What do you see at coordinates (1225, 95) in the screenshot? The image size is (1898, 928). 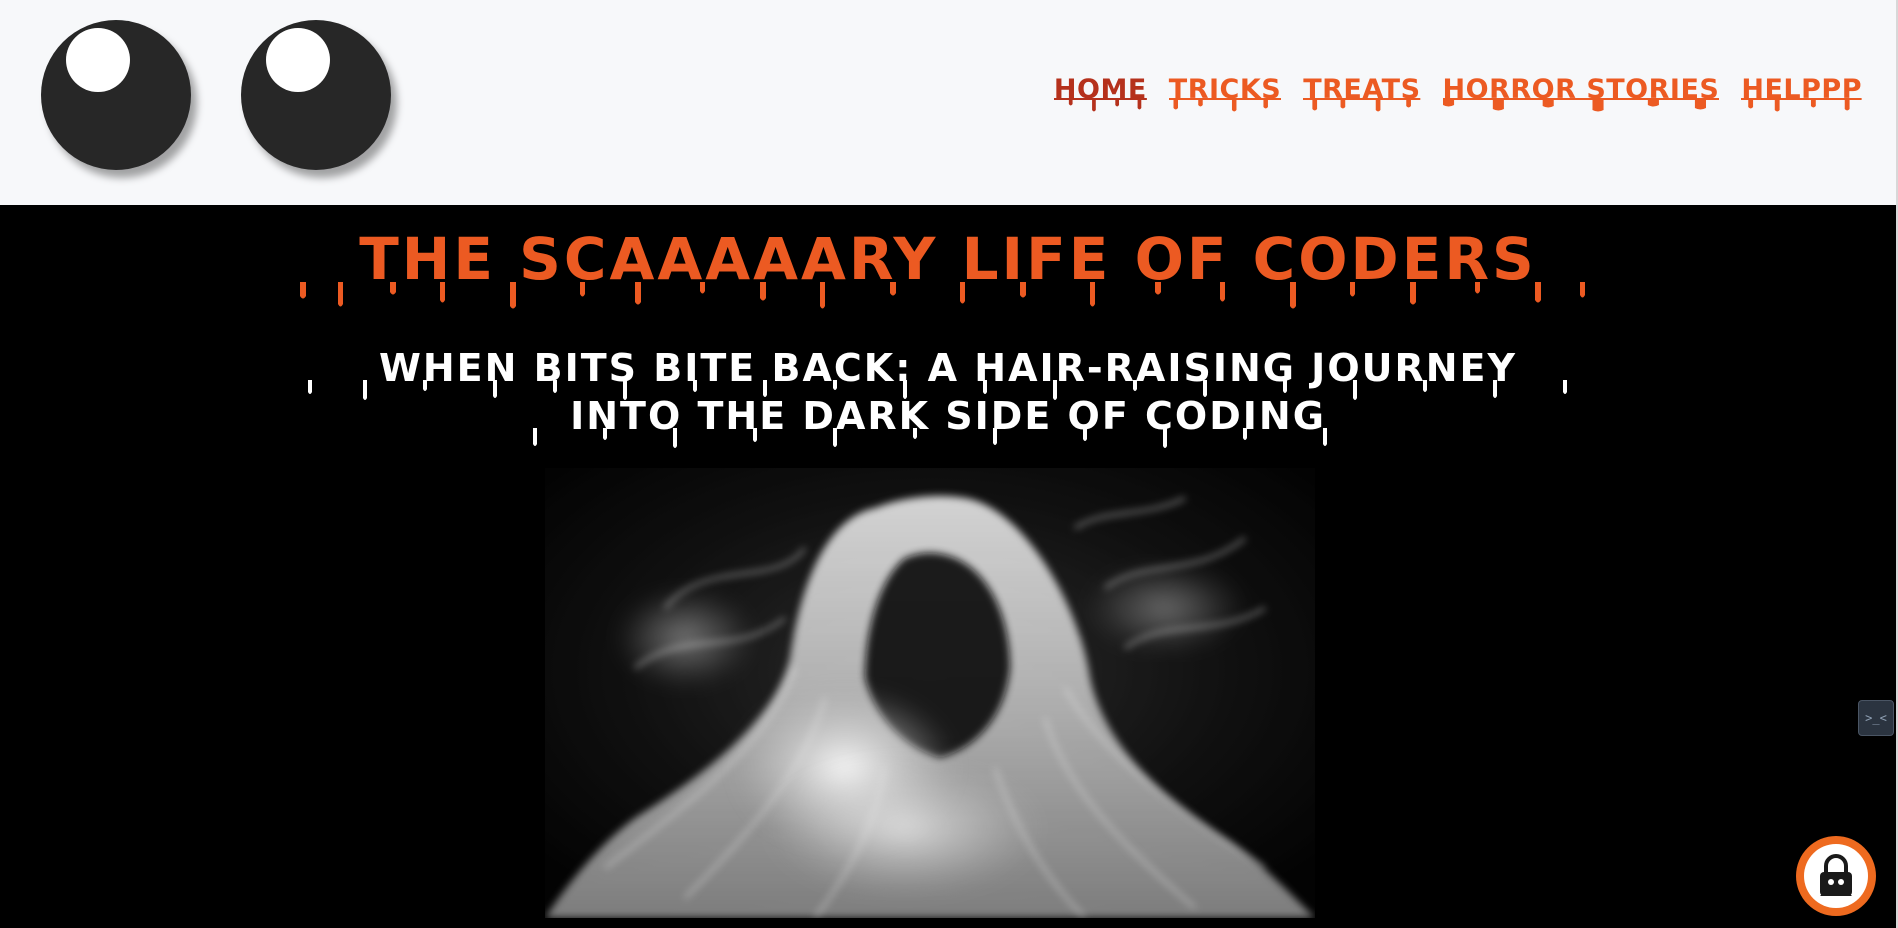 I see `nav-tricks: TRICKS` at bounding box center [1225, 95].